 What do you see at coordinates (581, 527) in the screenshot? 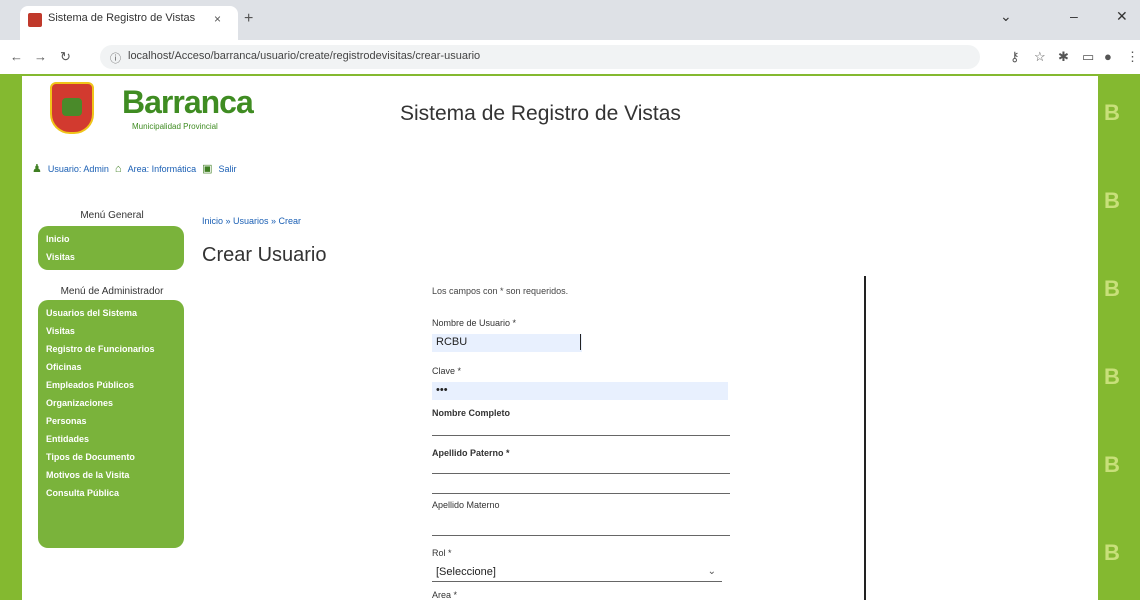
I see `lastname2-field` at bounding box center [581, 527].